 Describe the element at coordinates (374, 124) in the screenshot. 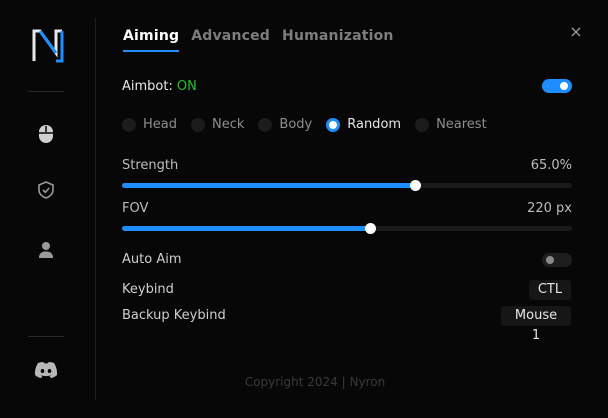

I see `radio-label: Random` at that location.